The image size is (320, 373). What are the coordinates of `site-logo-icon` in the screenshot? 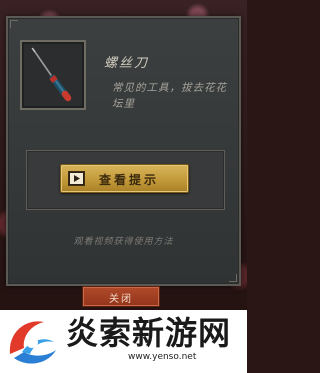 It's located at (32, 342).